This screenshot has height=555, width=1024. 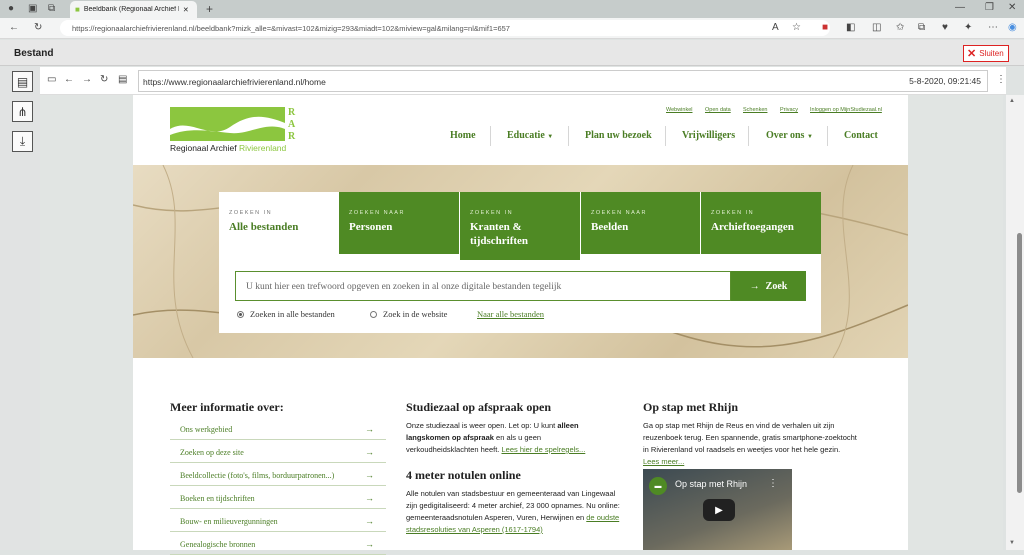 What do you see at coordinates (104, 80) in the screenshot?
I see `inner-refresh-icon: ↻` at bounding box center [104, 80].